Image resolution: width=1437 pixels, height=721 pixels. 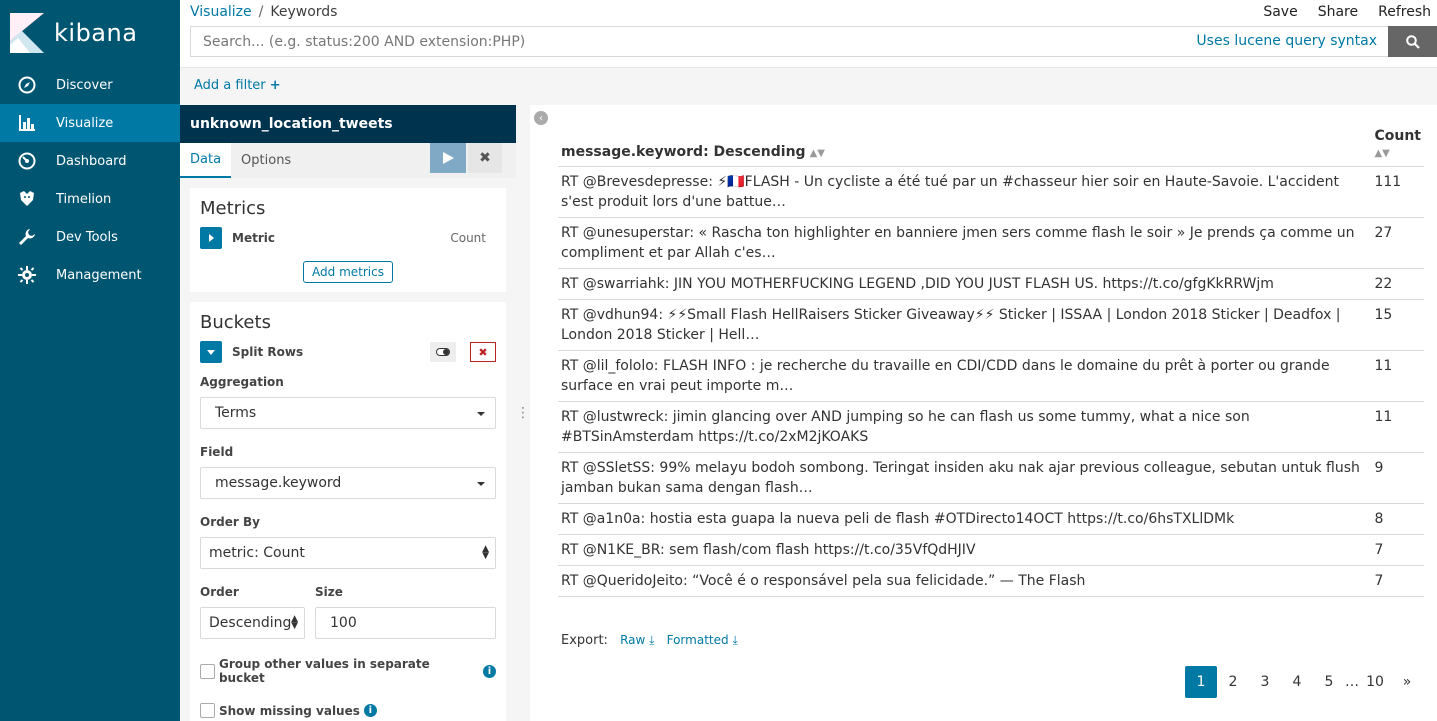 What do you see at coordinates (1375, 682) in the screenshot?
I see `page-last-button: 10` at bounding box center [1375, 682].